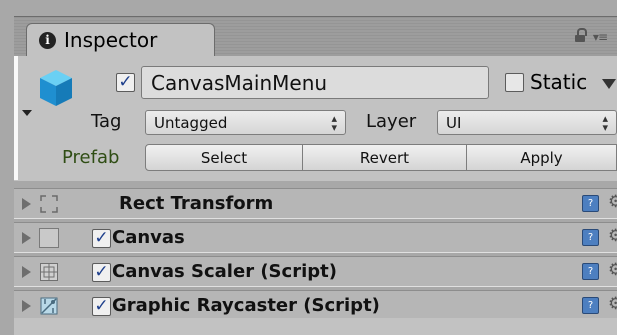 Image resolution: width=617 pixels, height=335 pixels. Describe the element at coordinates (542, 157) in the screenshot. I see `prefab-apply-button: Apply` at that location.